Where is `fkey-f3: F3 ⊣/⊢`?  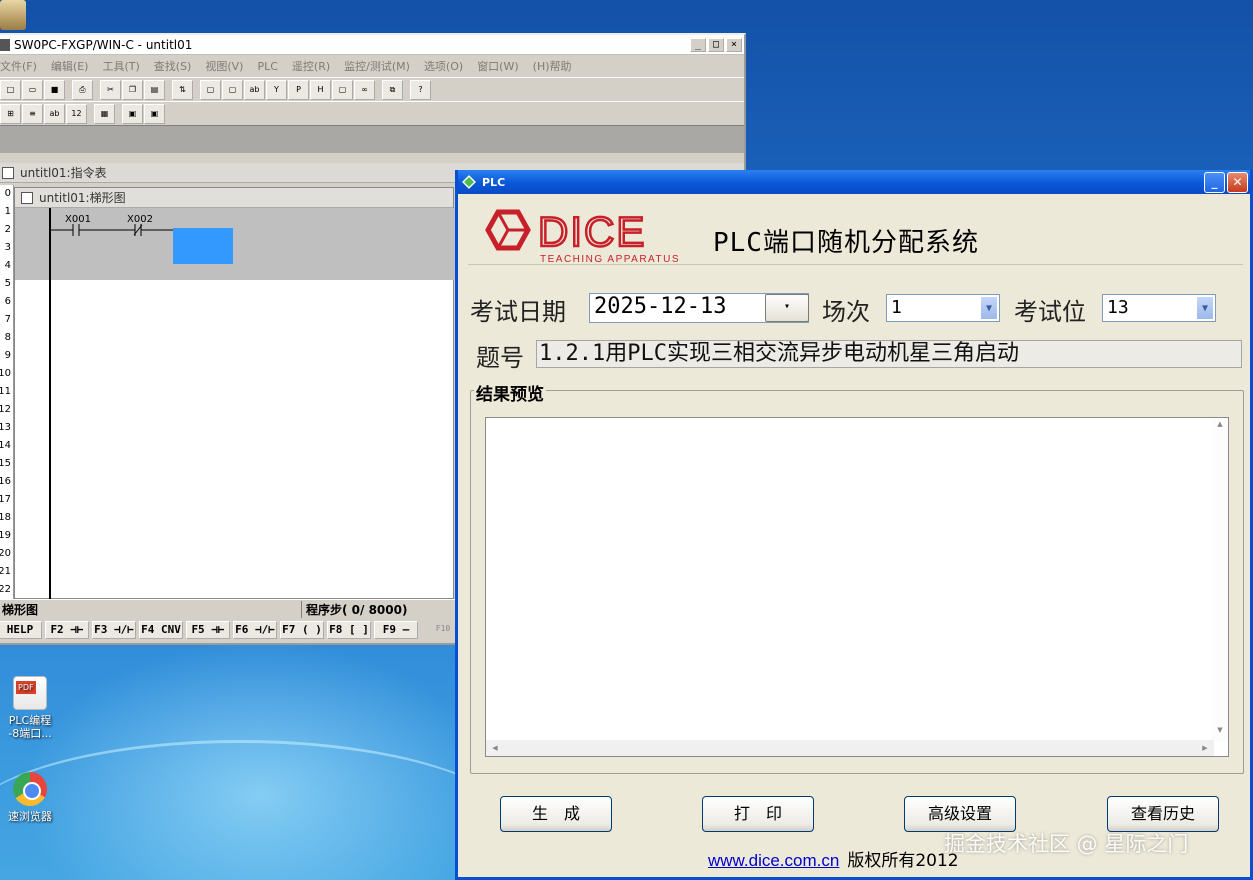
fkey-f3: F3 ⊣/⊢ is located at coordinates (114, 630).